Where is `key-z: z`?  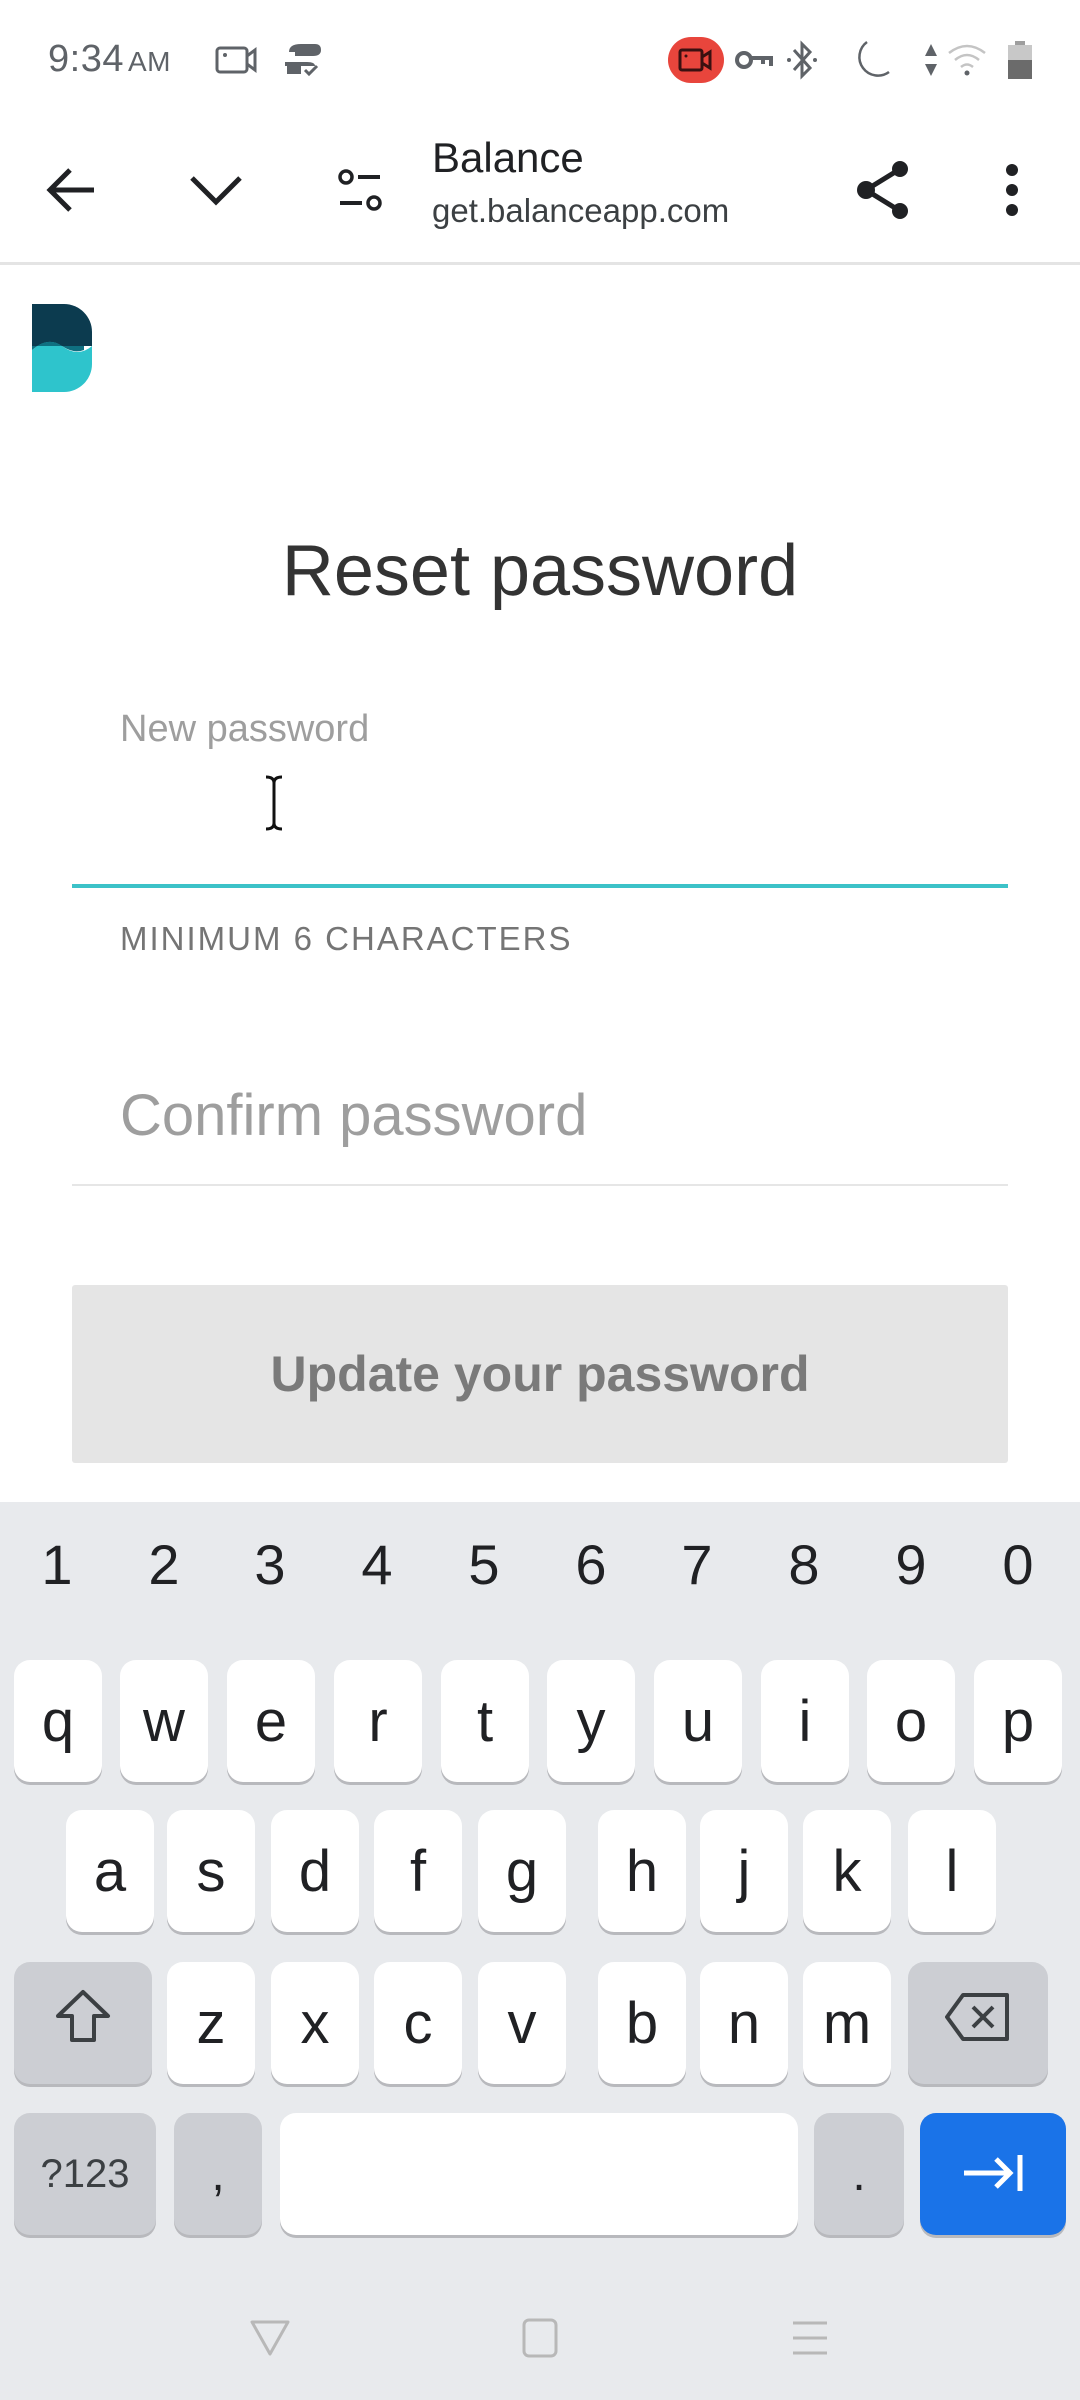
key-z: z is located at coordinates (211, 2023).